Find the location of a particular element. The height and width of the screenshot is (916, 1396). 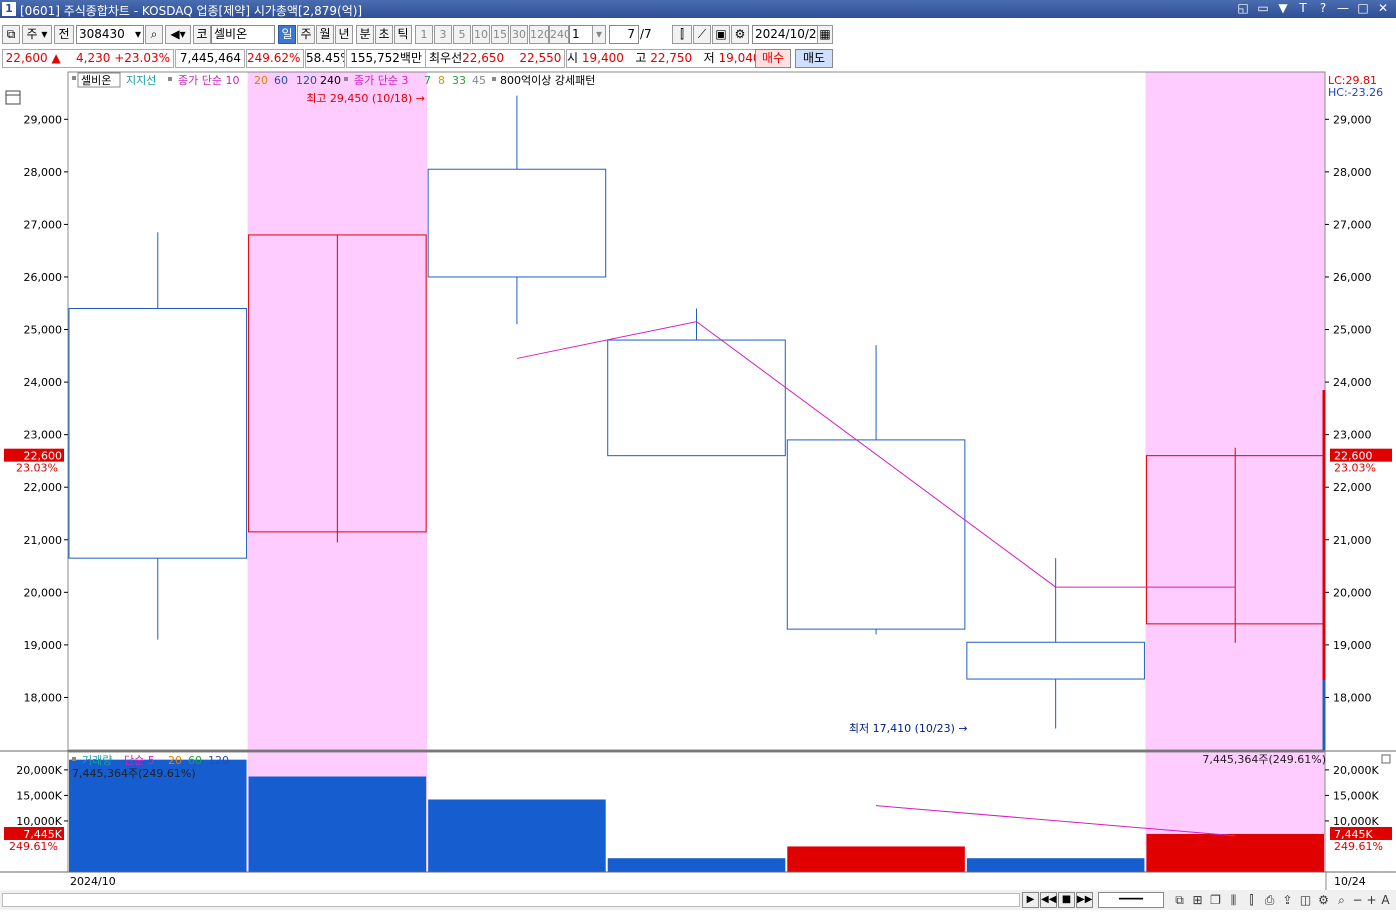

legend-ma240: 240 is located at coordinates (330, 80).